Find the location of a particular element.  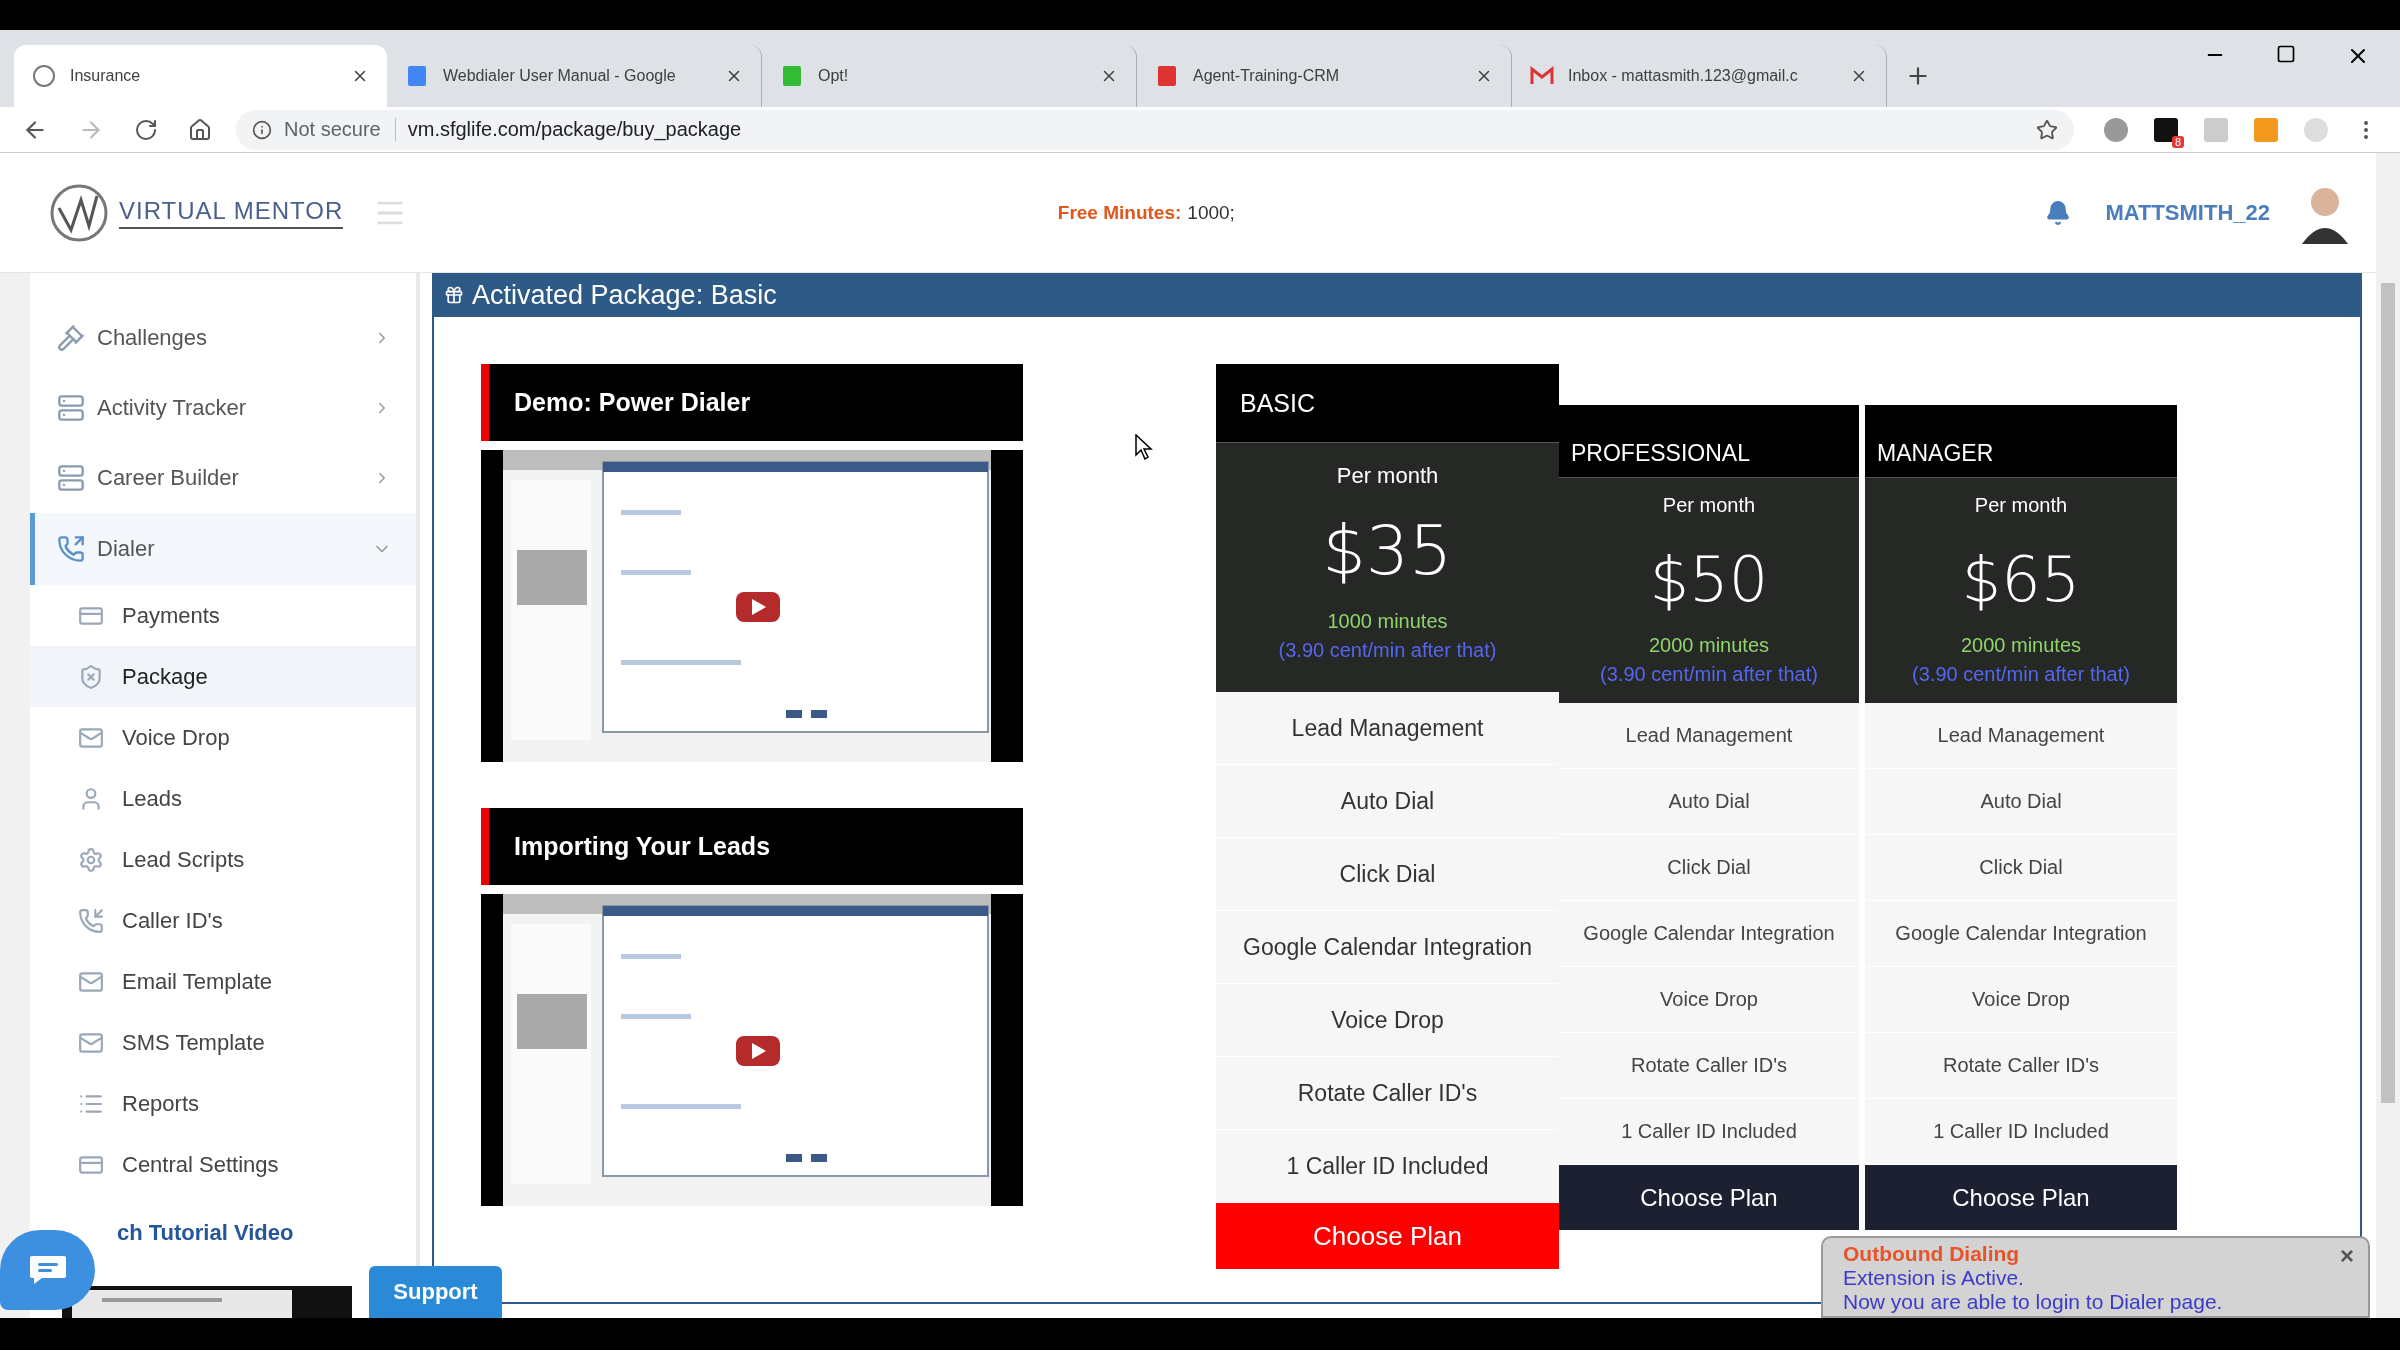

plan-price: $50 is located at coordinates (1709, 579).